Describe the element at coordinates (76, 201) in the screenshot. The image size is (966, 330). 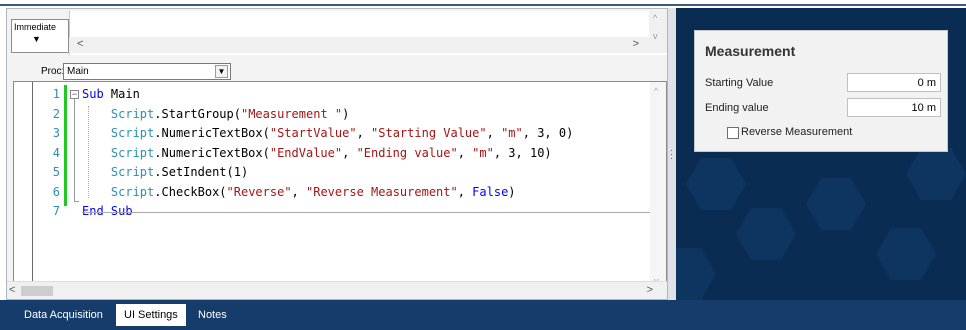
I see `fold-guide-end` at that location.